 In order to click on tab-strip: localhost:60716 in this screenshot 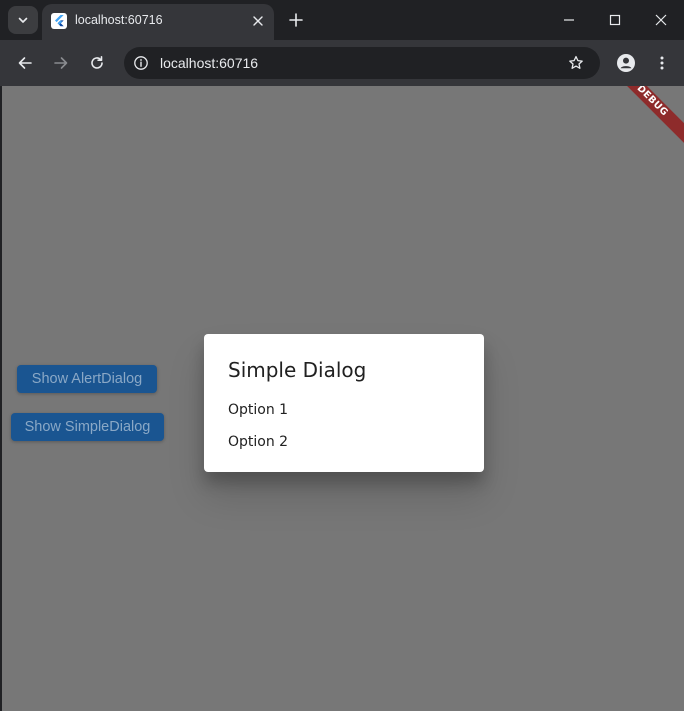, I will do `click(342, 20)`.